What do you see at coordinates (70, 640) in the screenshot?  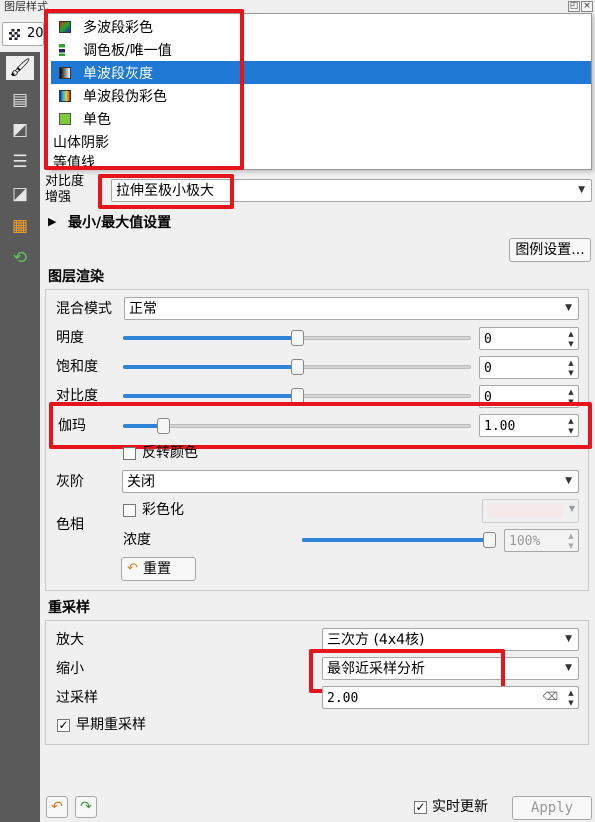 I see `zoomed-in-label: 放大` at bounding box center [70, 640].